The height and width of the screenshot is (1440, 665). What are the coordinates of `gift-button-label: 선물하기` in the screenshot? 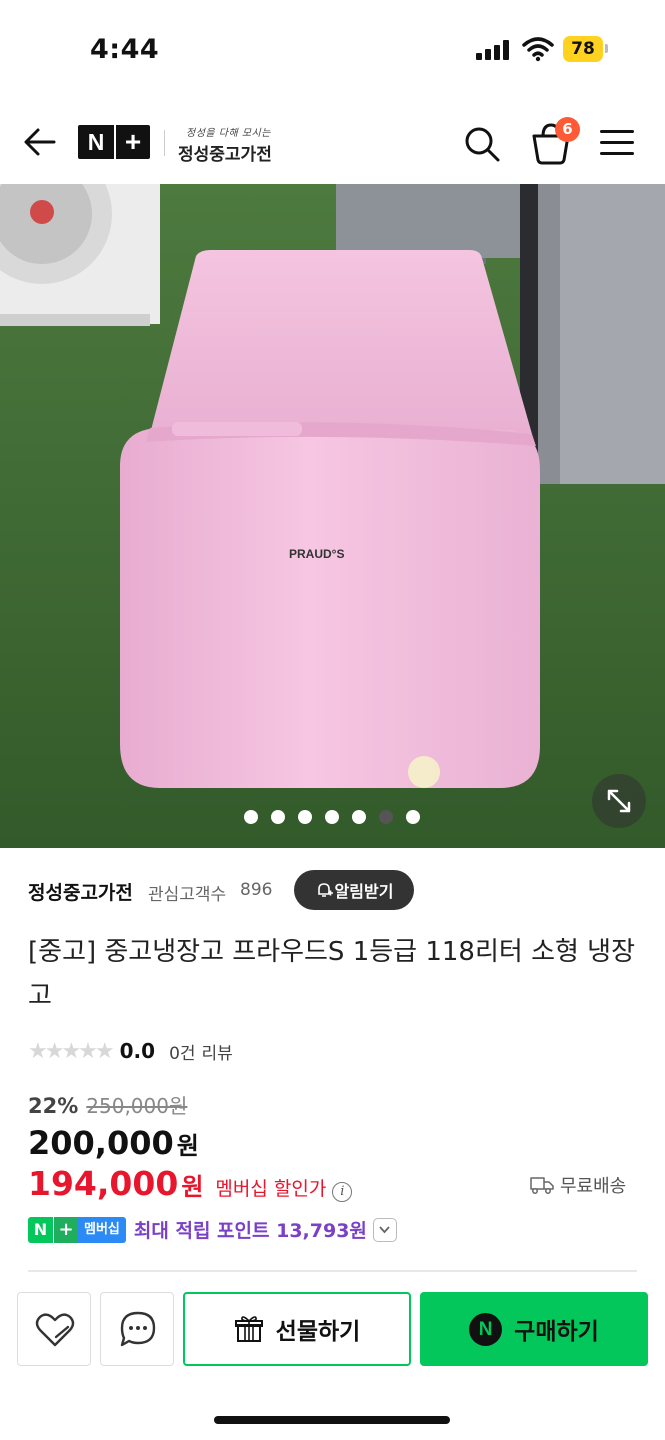 It's located at (318, 1332).